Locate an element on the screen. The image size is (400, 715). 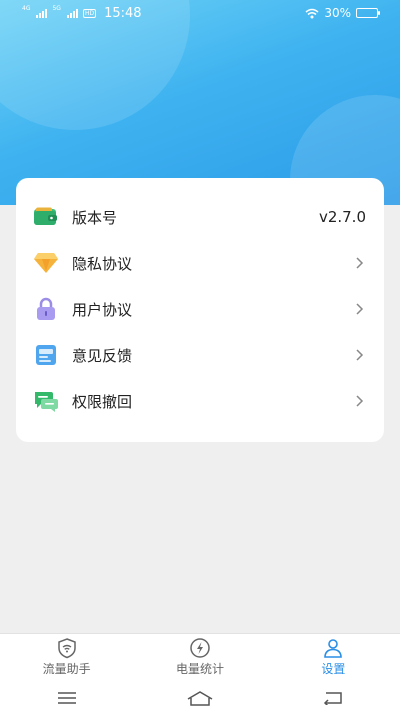
tab-settings: 设置 is located at coordinates (333, 657).